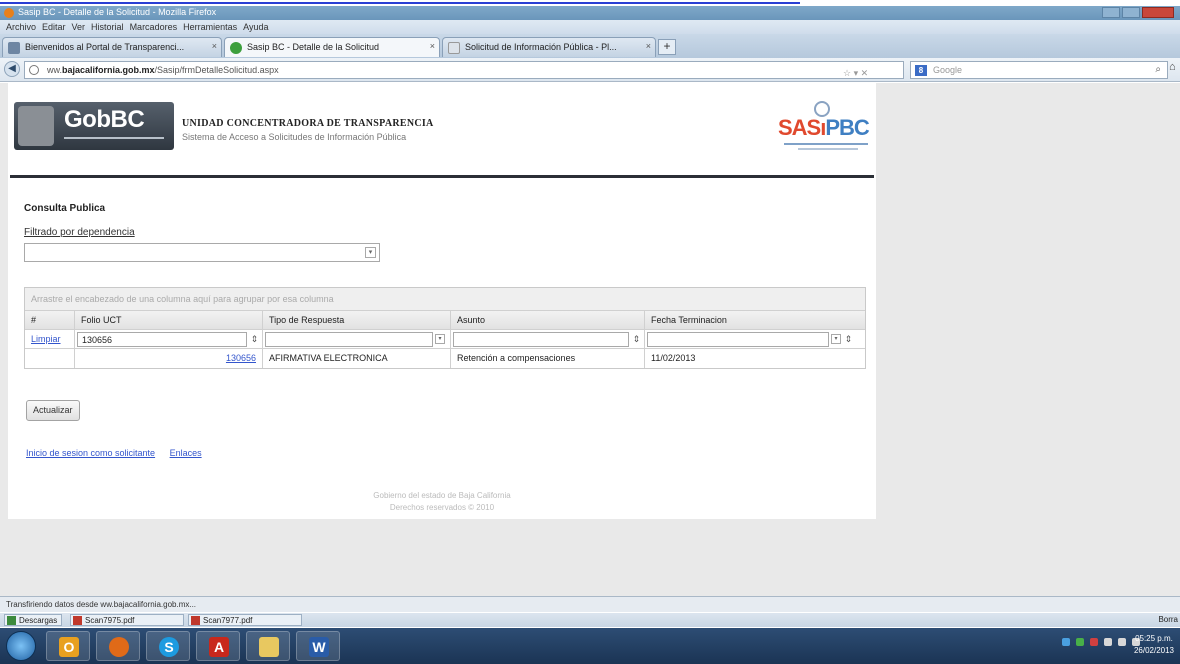  What do you see at coordinates (1122, 642) in the screenshot?
I see `tray-volume-icon` at bounding box center [1122, 642].